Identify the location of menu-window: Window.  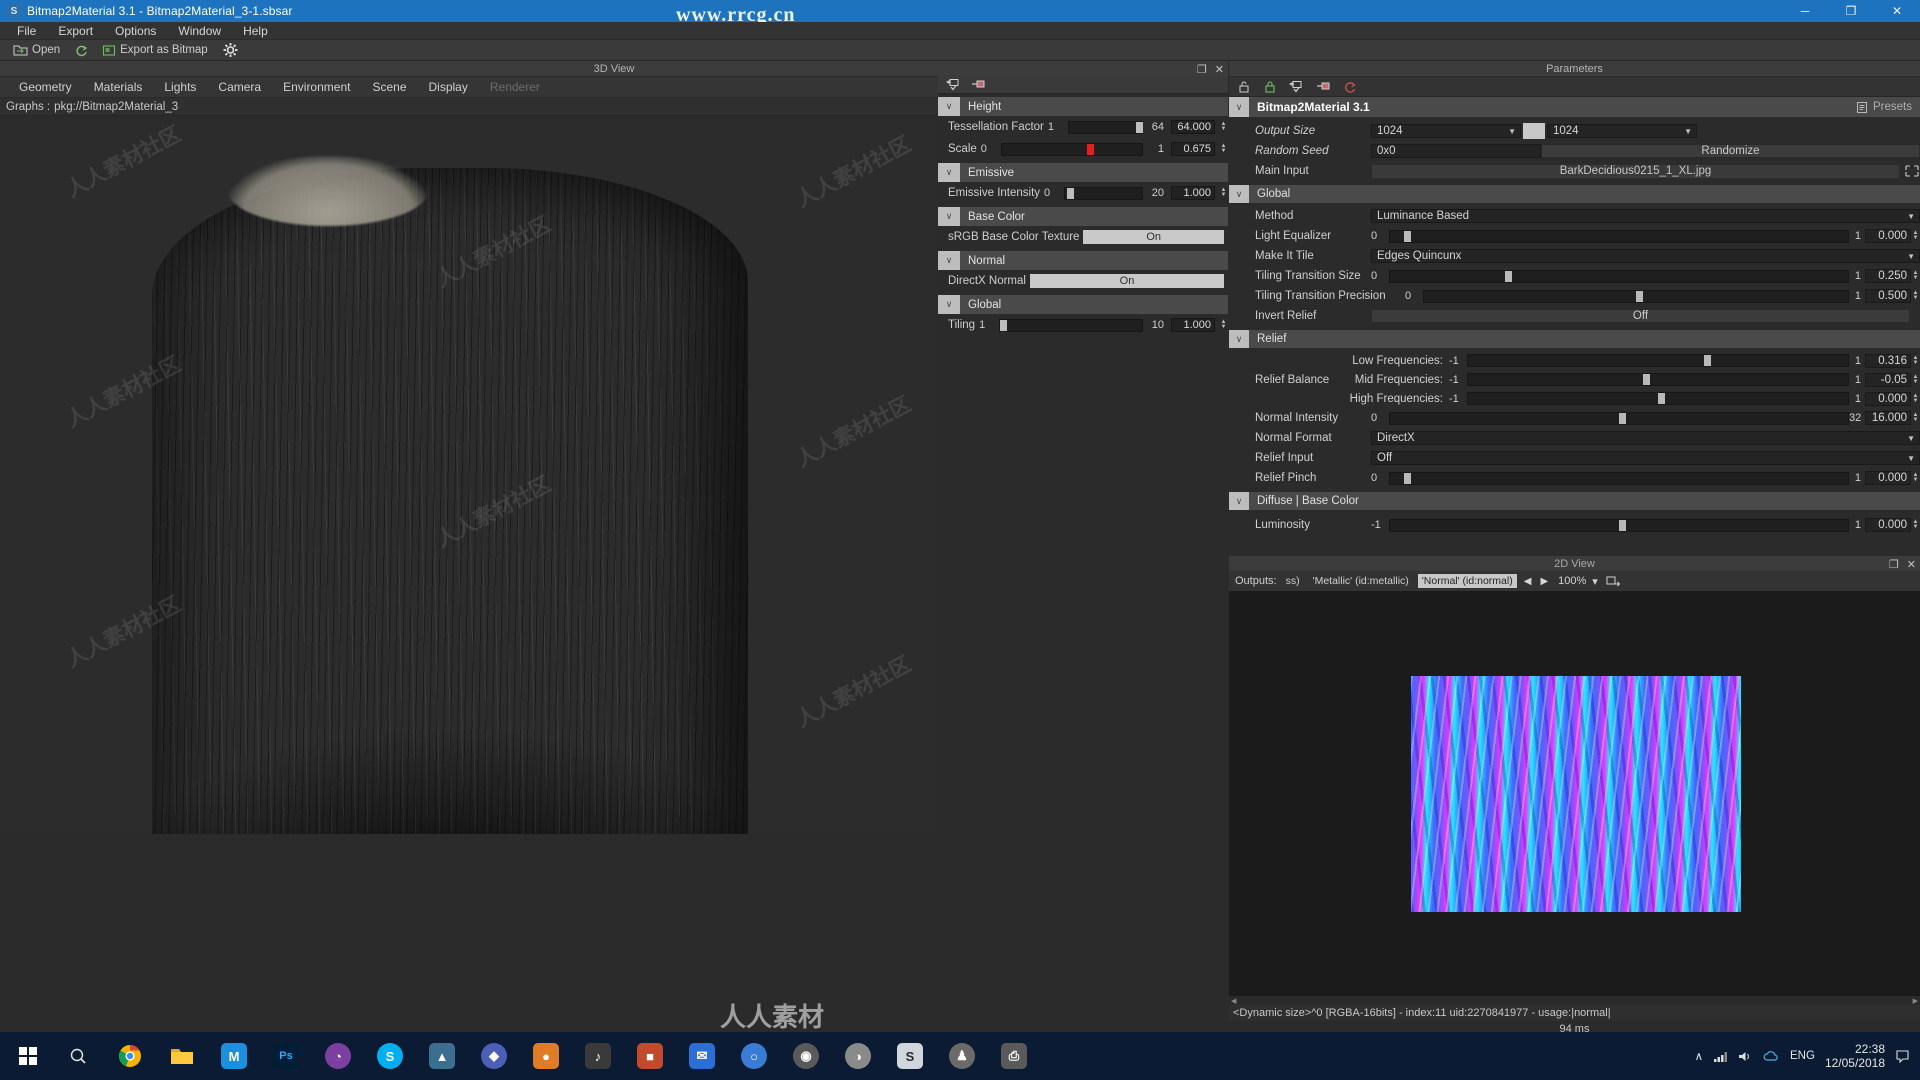
(199, 31).